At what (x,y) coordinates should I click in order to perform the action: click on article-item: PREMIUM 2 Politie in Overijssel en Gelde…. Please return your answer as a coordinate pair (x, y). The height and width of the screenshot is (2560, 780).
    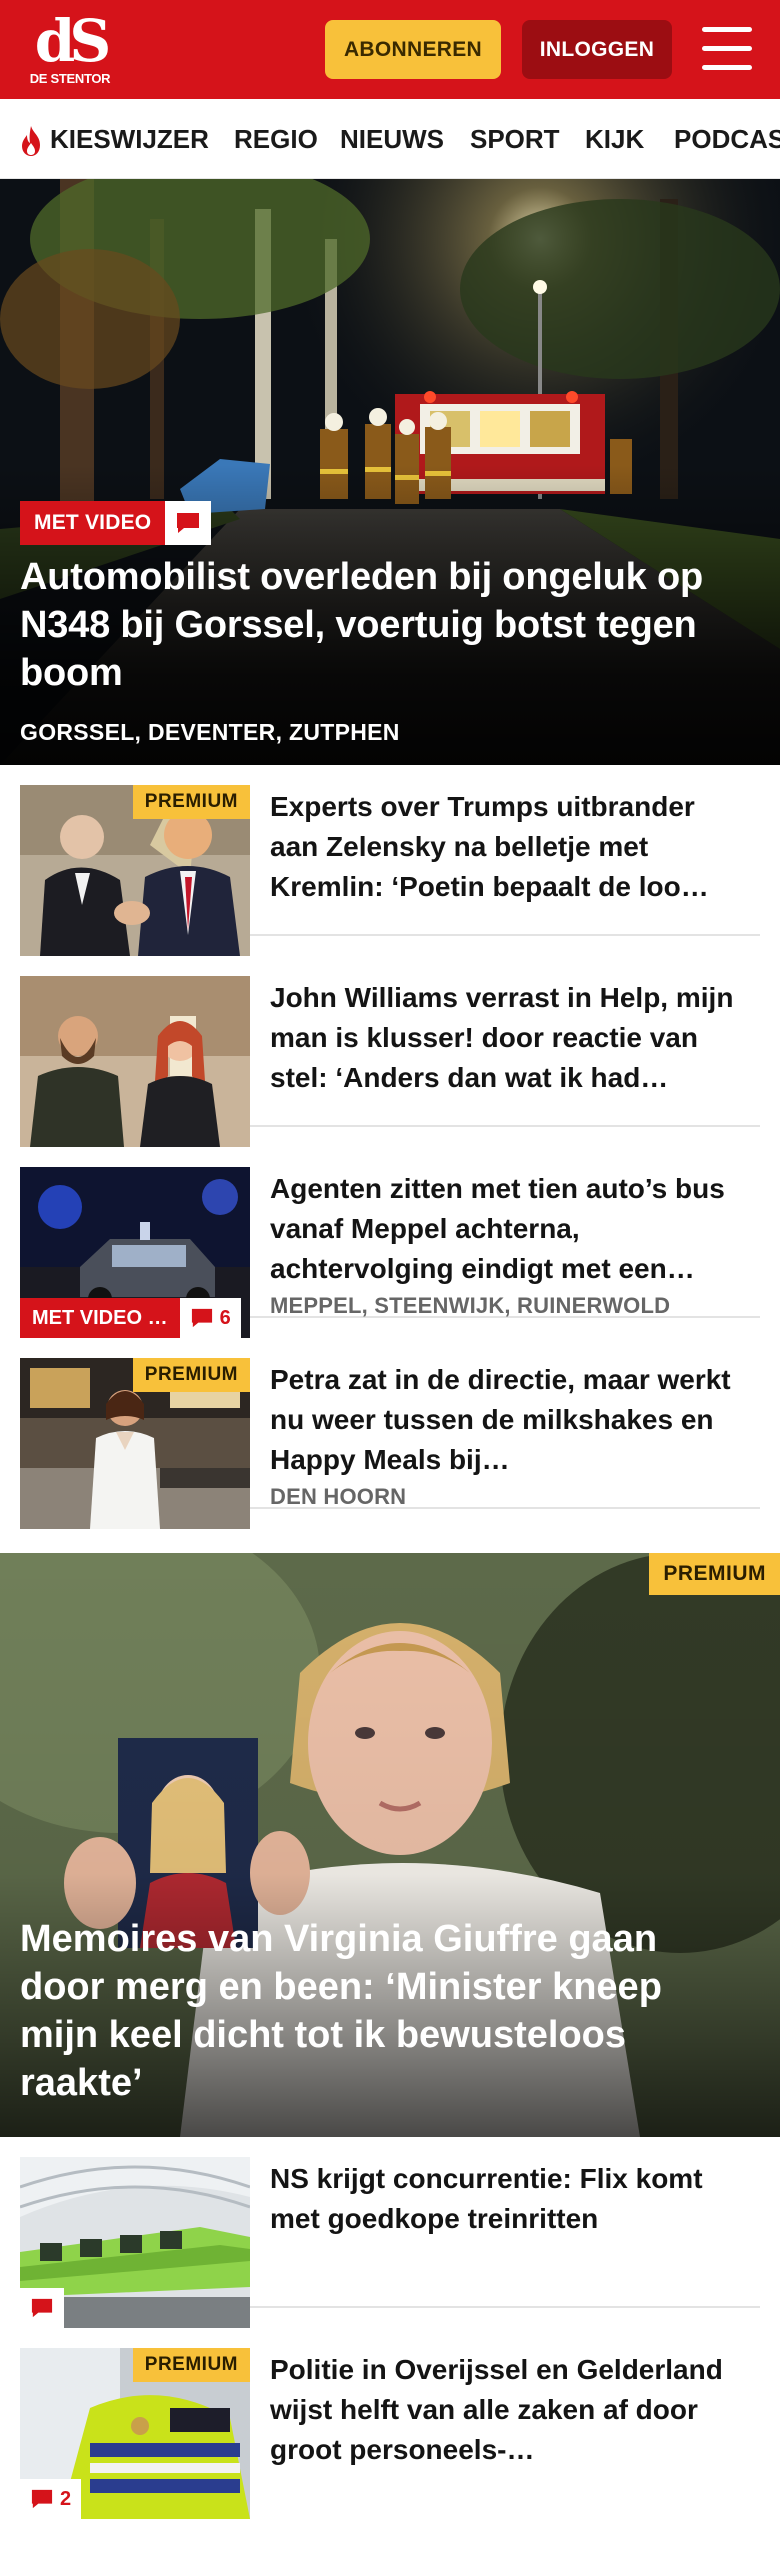
    Looking at the image, I should click on (390, 2444).